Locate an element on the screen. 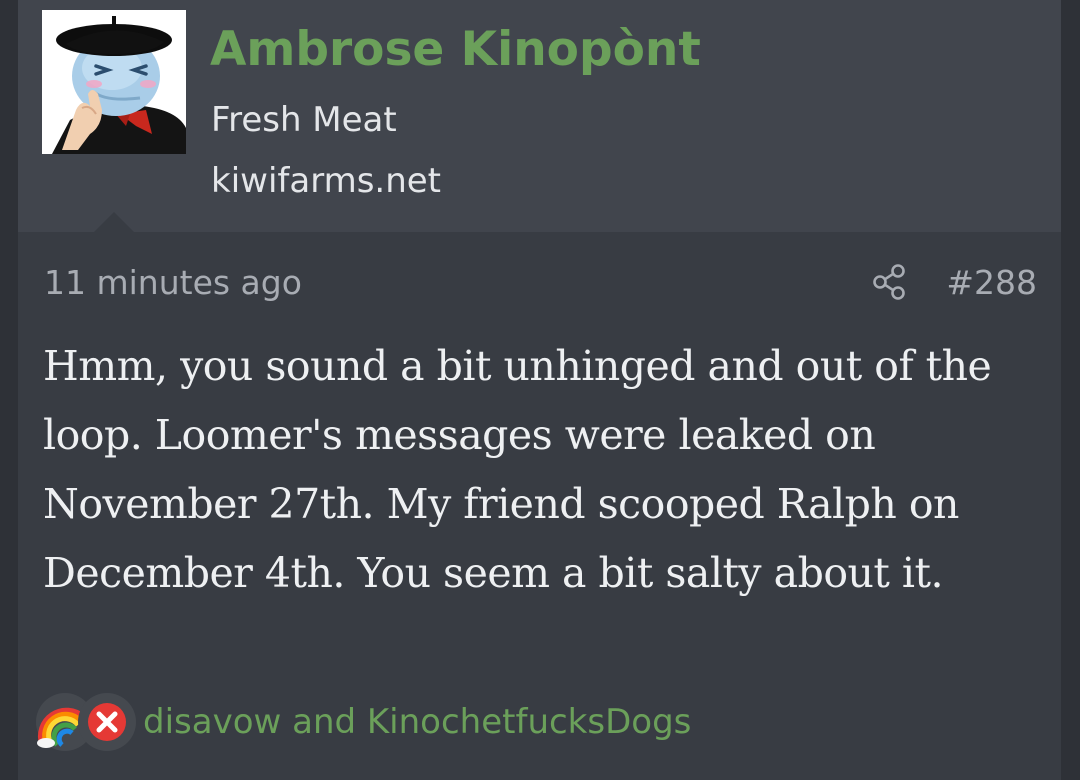 This screenshot has width=1080, height=780. avatar is located at coordinates (114, 82).